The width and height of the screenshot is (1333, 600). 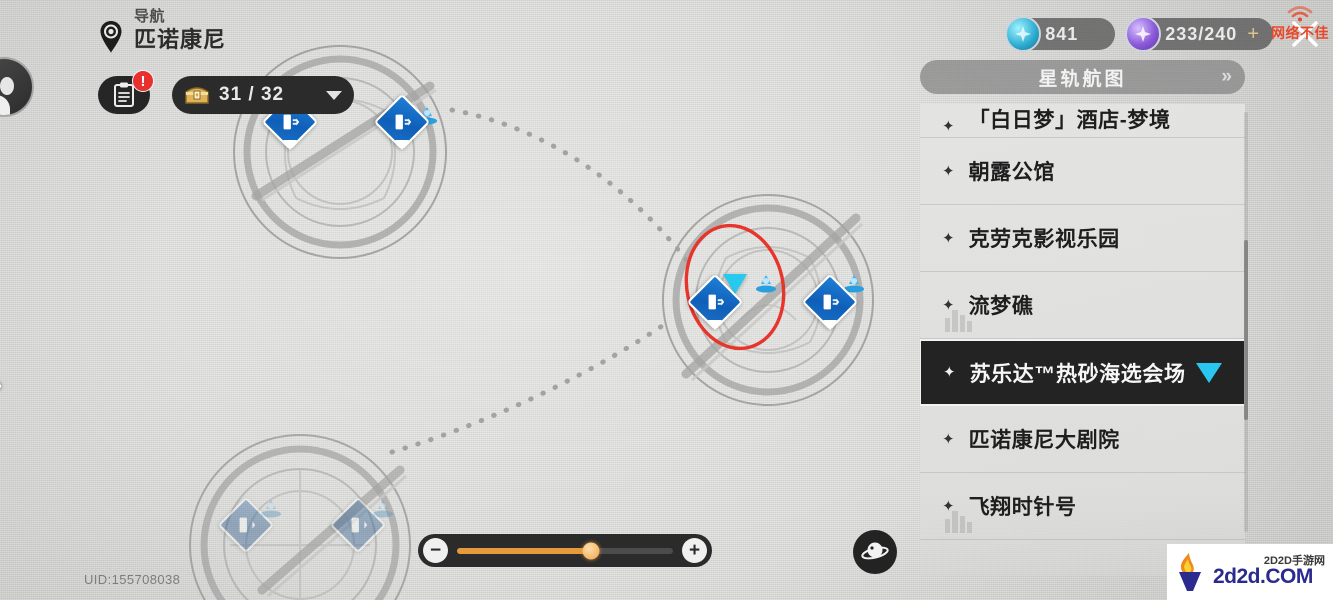 I want to click on list-item: ✦ 飞翔时针号, so click(x=1082, y=506).